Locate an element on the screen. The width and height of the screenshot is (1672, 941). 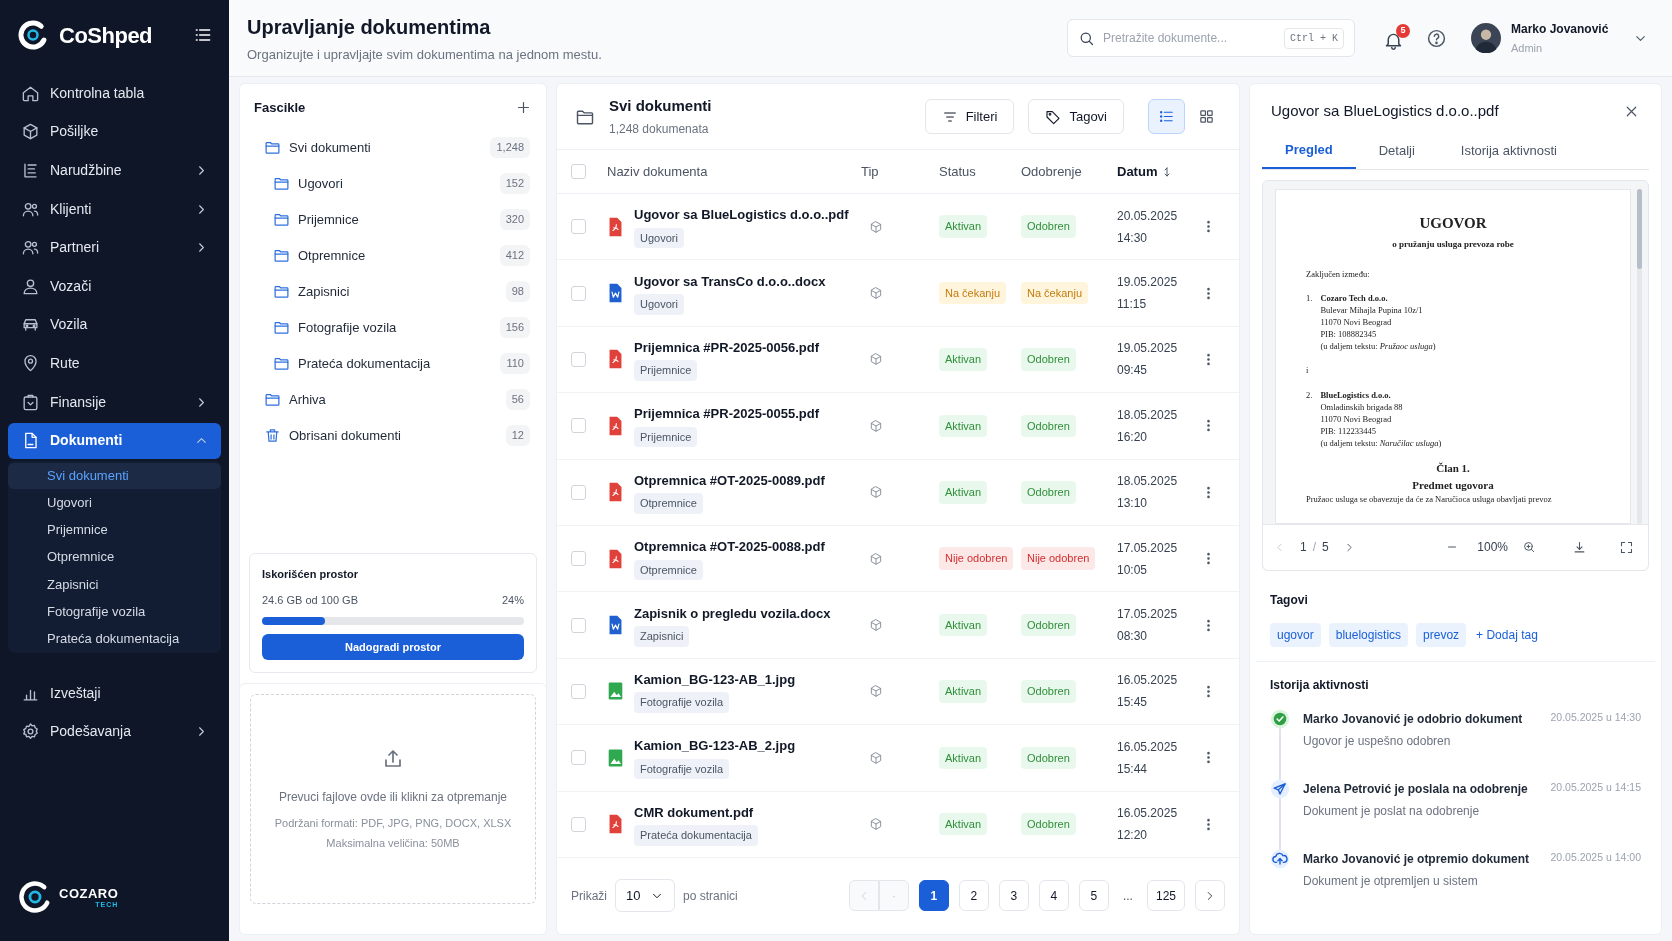
page-button: 4 is located at coordinates (1053, 896).